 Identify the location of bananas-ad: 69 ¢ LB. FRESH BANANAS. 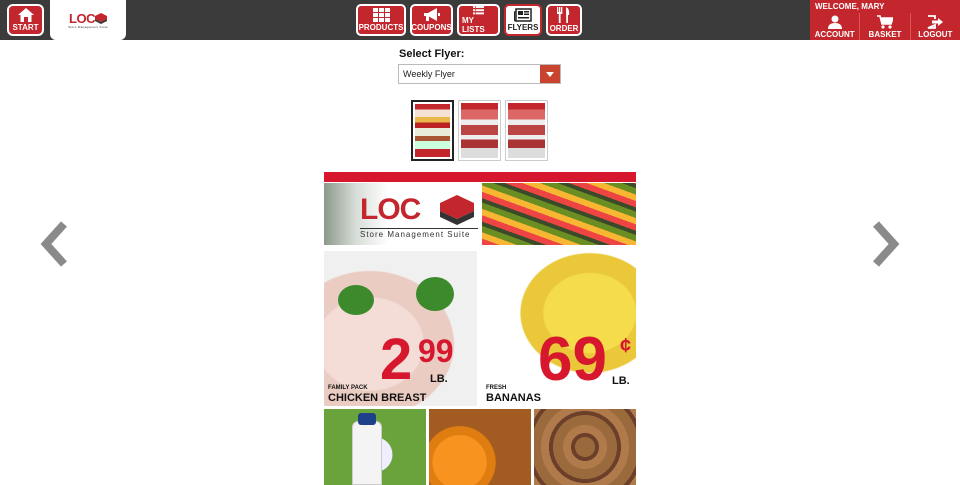
(559, 328).